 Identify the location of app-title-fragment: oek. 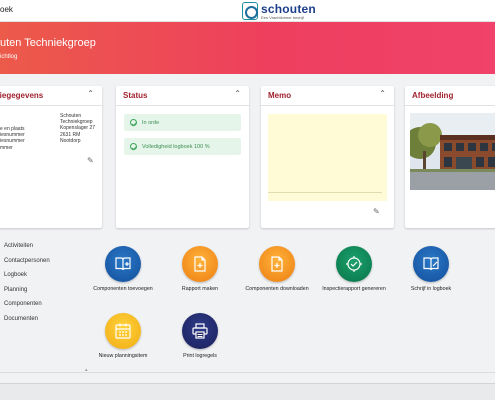
(6, 9).